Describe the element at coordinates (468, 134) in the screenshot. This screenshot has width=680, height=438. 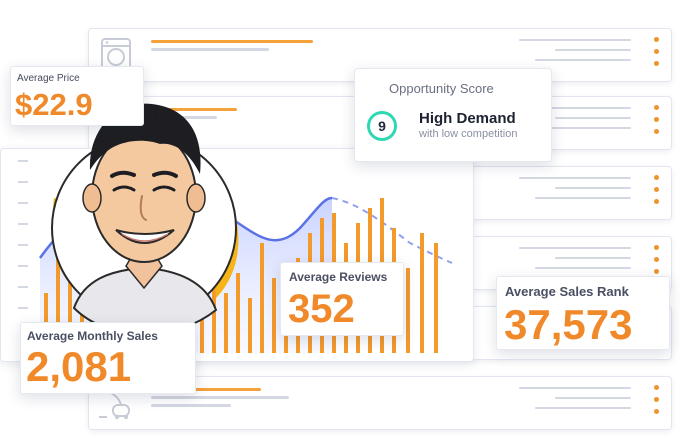
I see `opportunity-subline: with low competition` at that location.